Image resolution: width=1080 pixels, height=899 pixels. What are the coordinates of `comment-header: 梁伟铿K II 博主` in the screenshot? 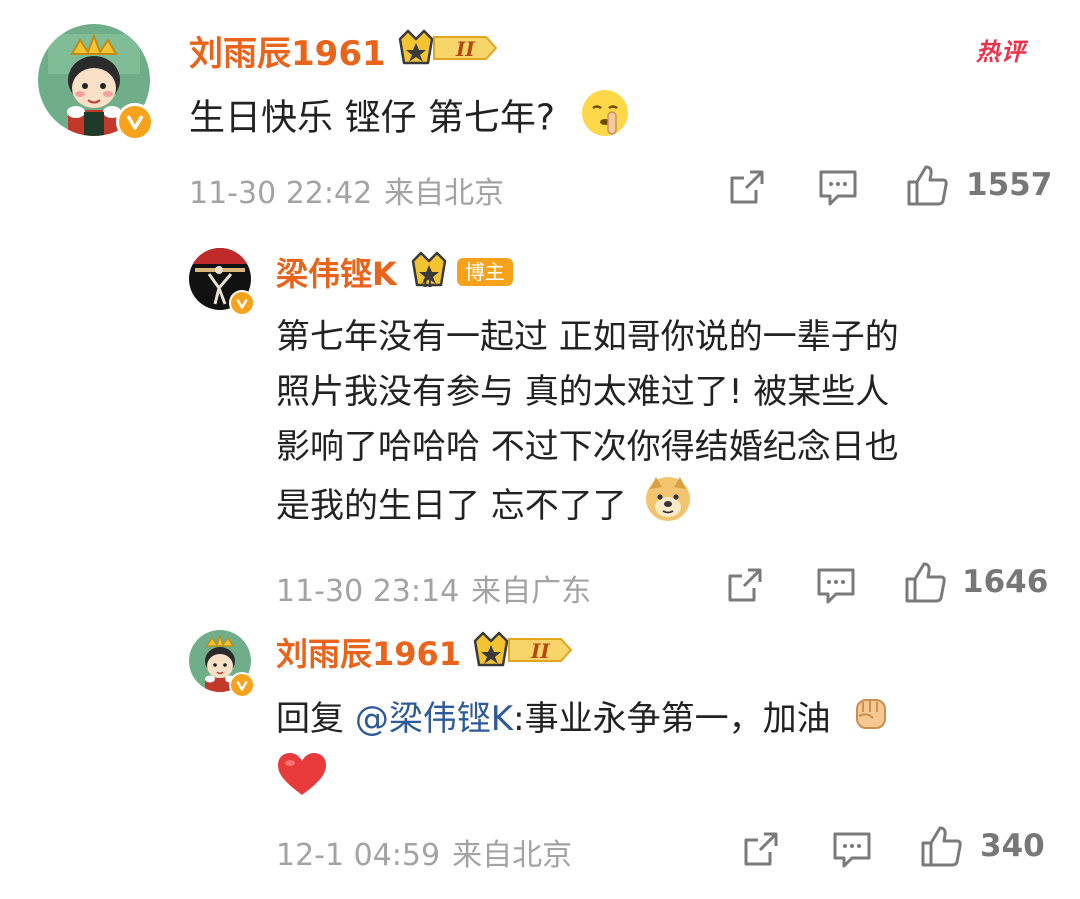 It's located at (394, 272).